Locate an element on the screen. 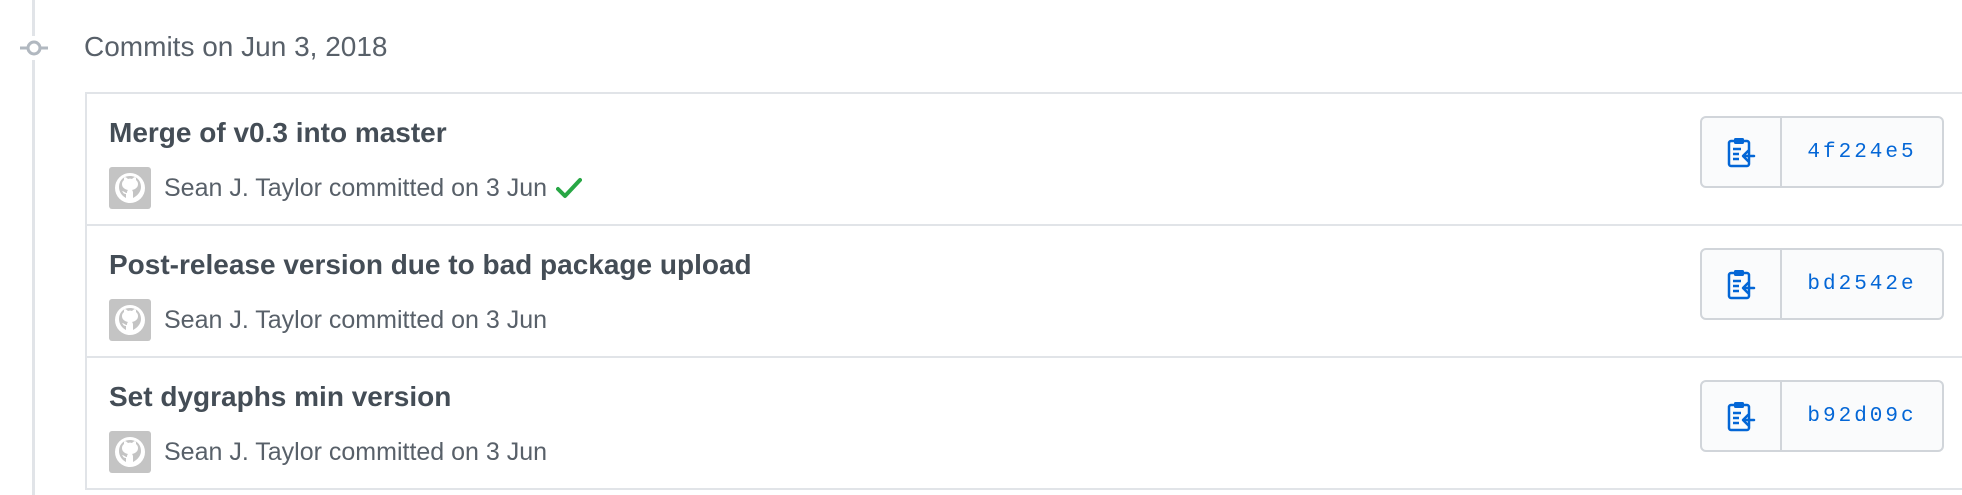 Image resolution: width=1962 pixels, height=495 pixels. commit-actions: 4f224e5 is located at coordinates (1822, 152).